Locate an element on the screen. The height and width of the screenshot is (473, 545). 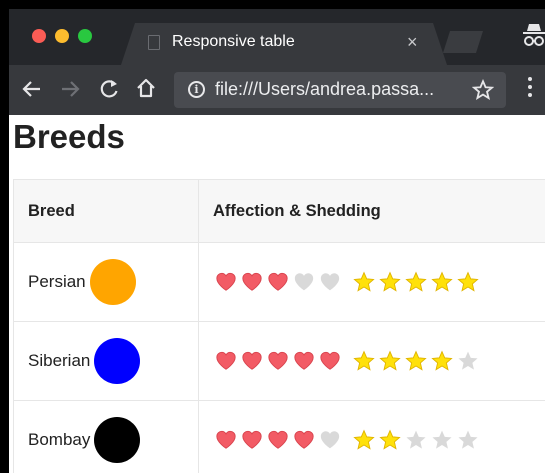
maximize-window-button is located at coordinates (85, 36).